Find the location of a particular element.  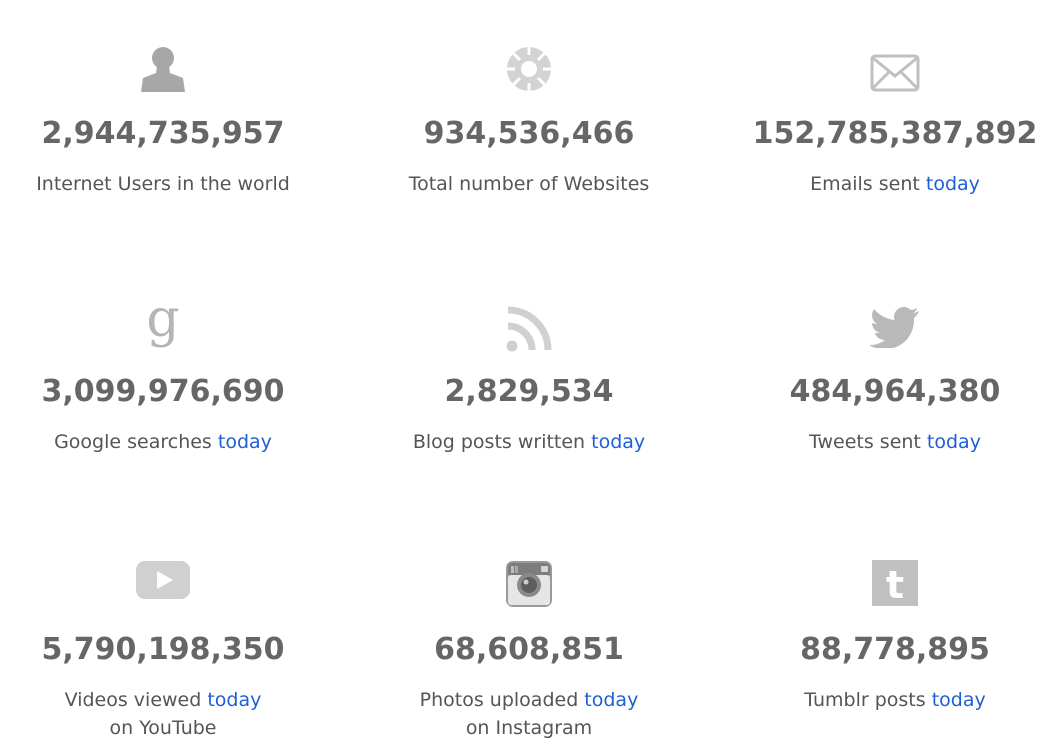

stat-label: Emails sent today is located at coordinates (895, 184).